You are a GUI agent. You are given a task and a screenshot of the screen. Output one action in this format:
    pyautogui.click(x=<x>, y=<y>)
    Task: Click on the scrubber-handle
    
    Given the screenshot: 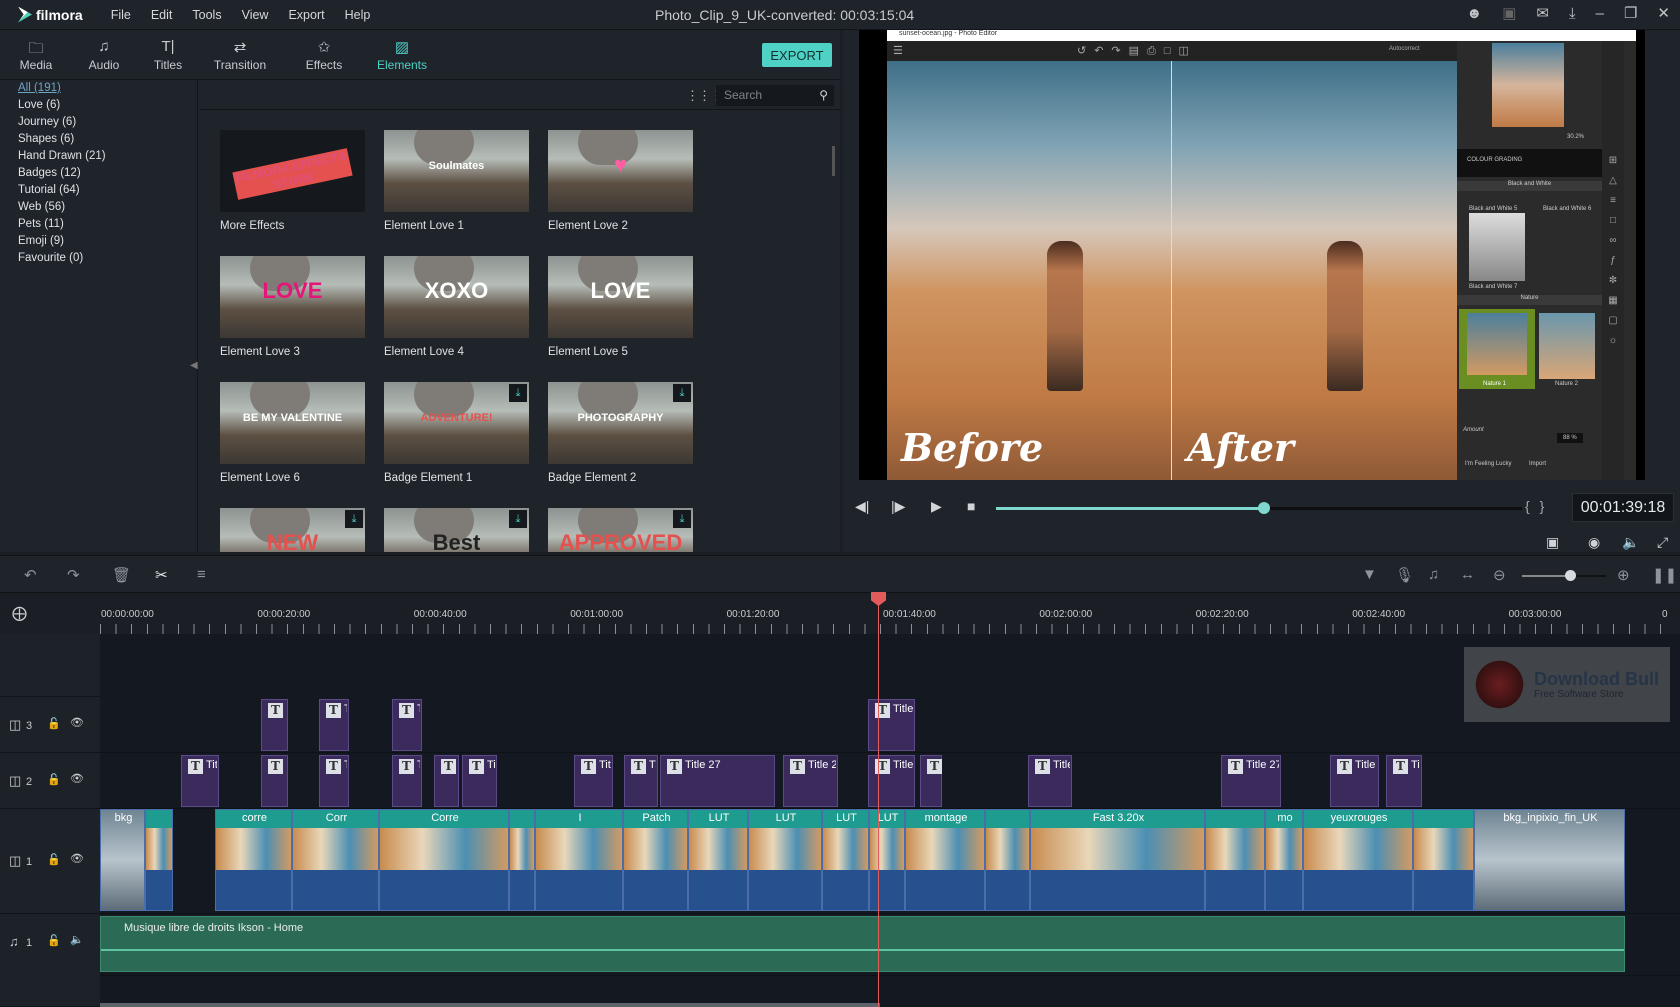 What is the action you would take?
    pyautogui.click(x=1264, y=508)
    